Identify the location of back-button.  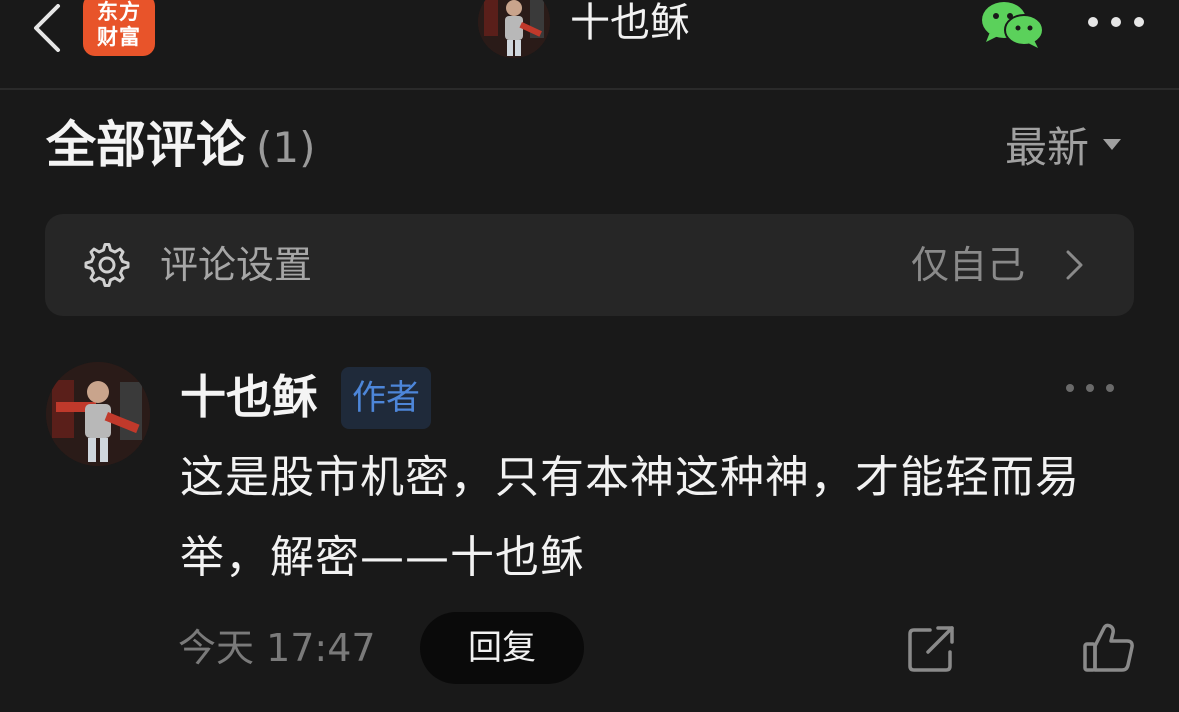
(47, 28).